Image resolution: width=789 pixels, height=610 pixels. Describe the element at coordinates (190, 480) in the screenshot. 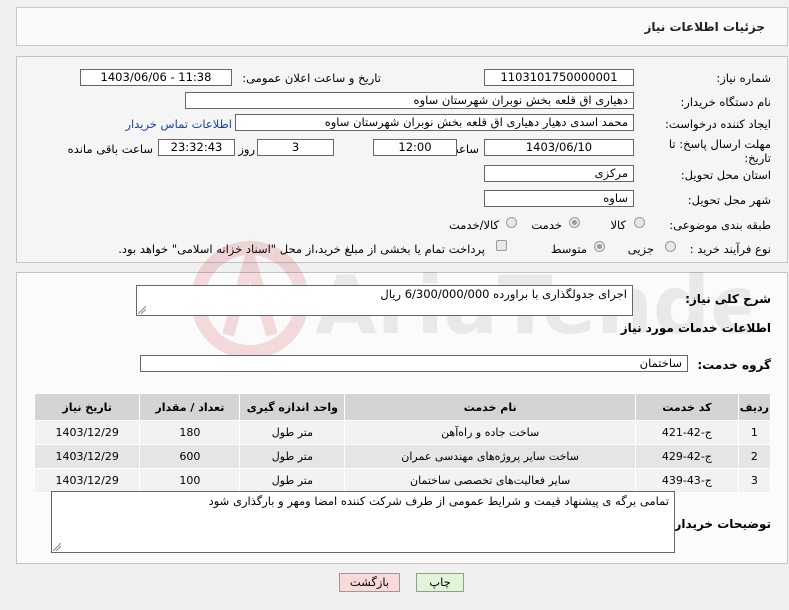

I see `cell-qty: 100` at that location.